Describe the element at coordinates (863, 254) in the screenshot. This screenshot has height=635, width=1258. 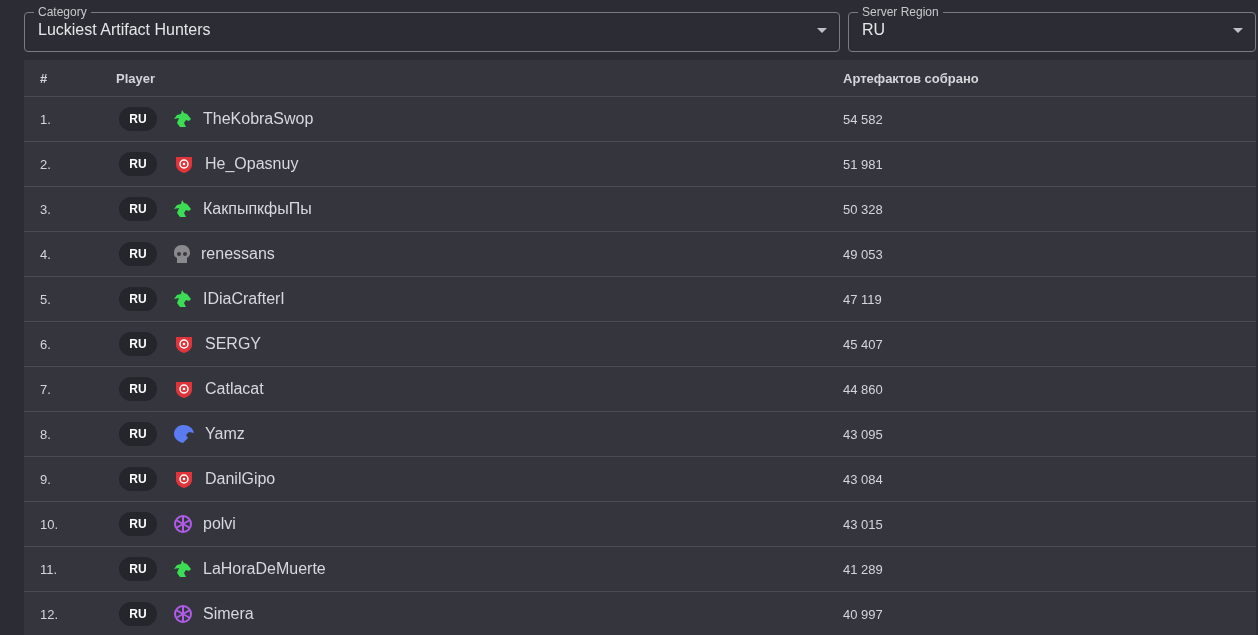
I see `artifacts-count: 49 053` at that location.